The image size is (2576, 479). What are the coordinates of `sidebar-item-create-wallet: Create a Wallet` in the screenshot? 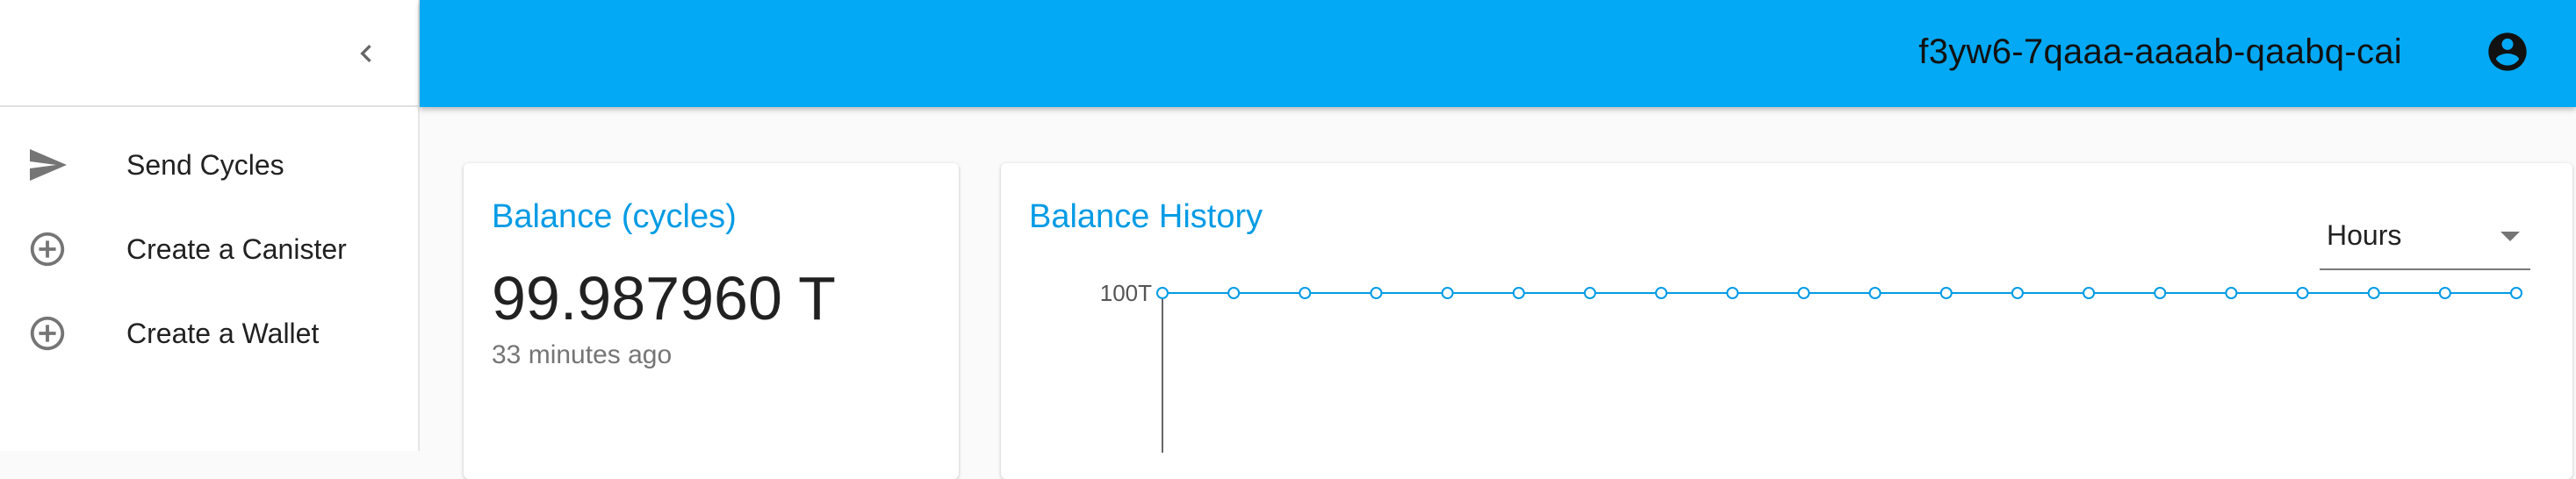 It's located at (209, 333).